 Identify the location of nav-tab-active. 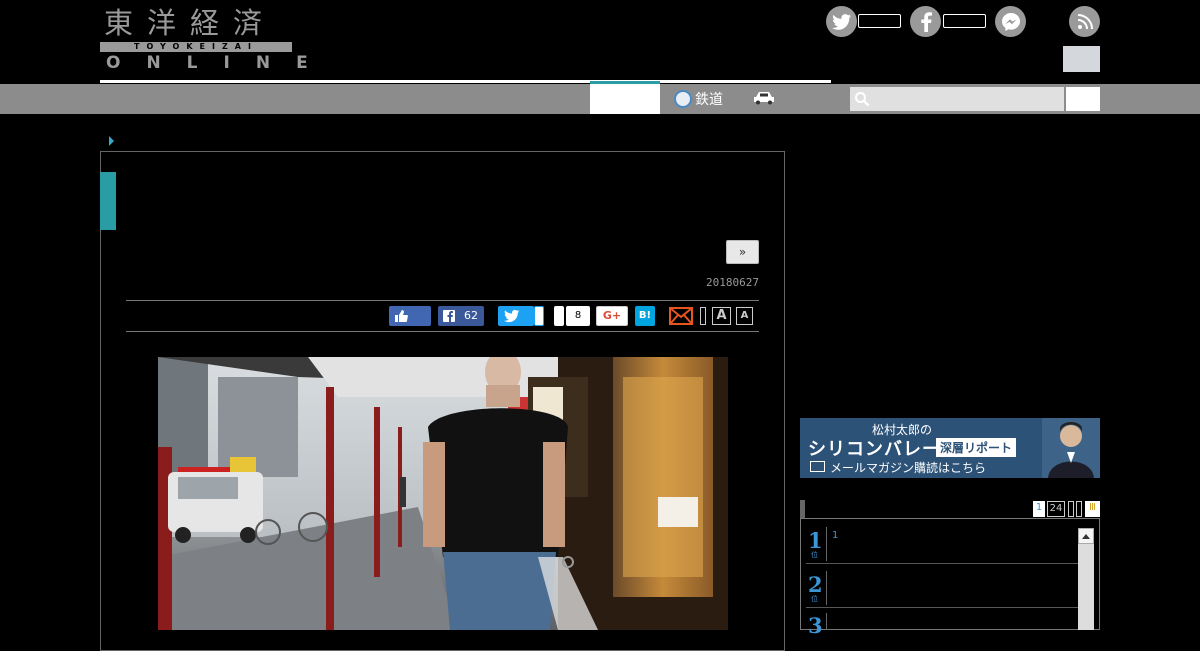
(625, 97).